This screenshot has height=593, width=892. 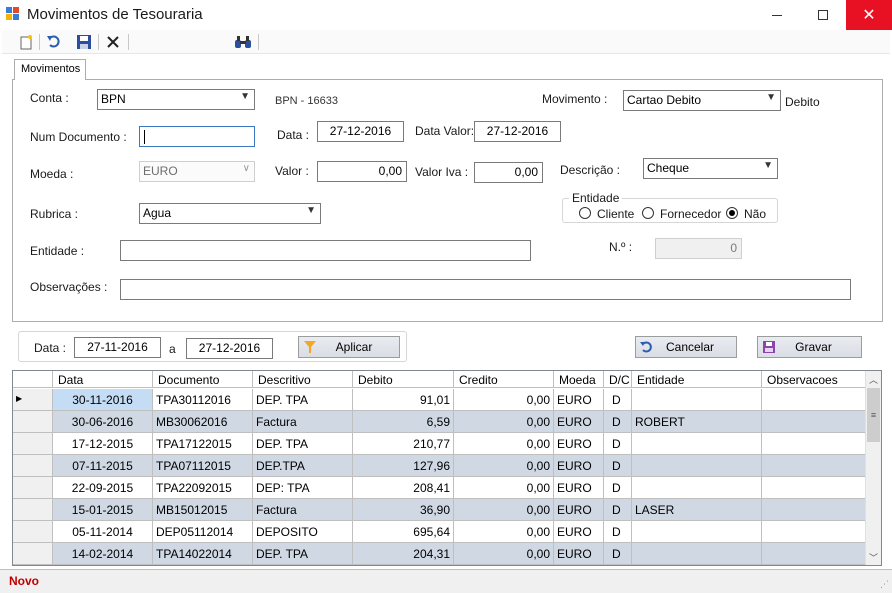 What do you see at coordinates (873, 379) in the screenshot?
I see `scroll-up-icon: ︿` at bounding box center [873, 379].